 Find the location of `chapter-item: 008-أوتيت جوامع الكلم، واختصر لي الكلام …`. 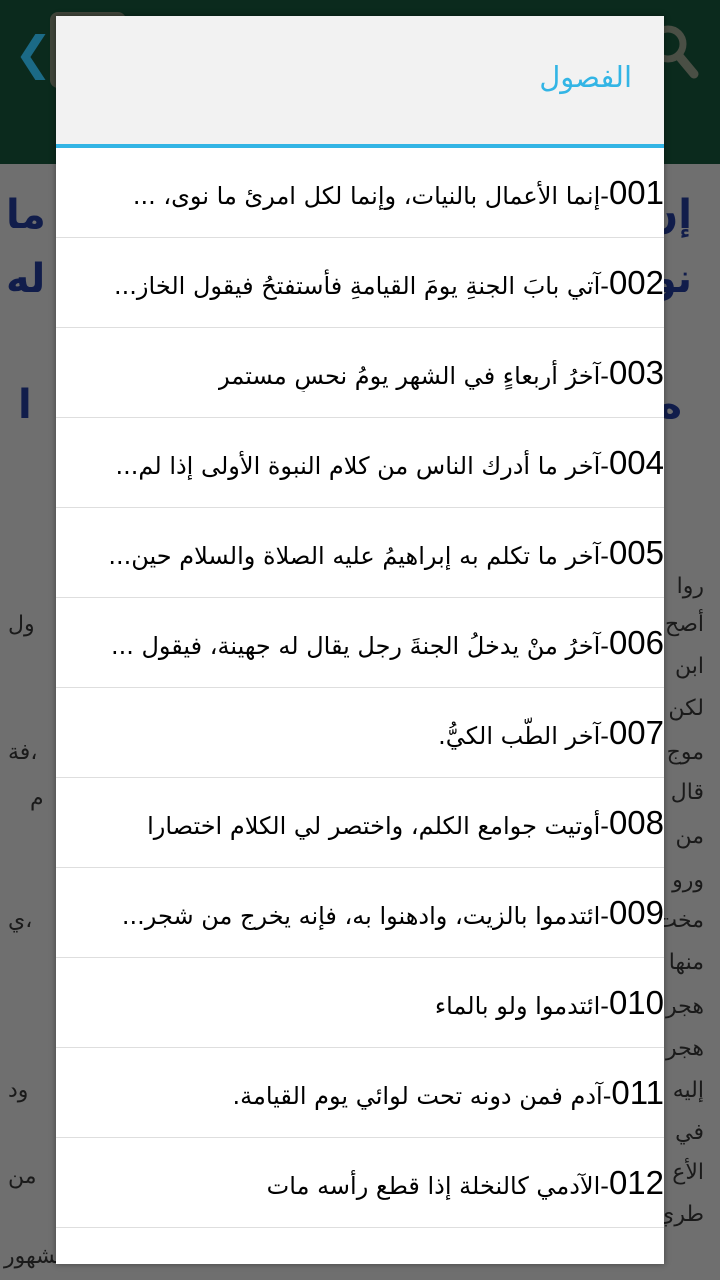

chapter-item: 008-أوتيت جوامع الكلم، واختصر لي الكلام … is located at coordinates (360, 823).